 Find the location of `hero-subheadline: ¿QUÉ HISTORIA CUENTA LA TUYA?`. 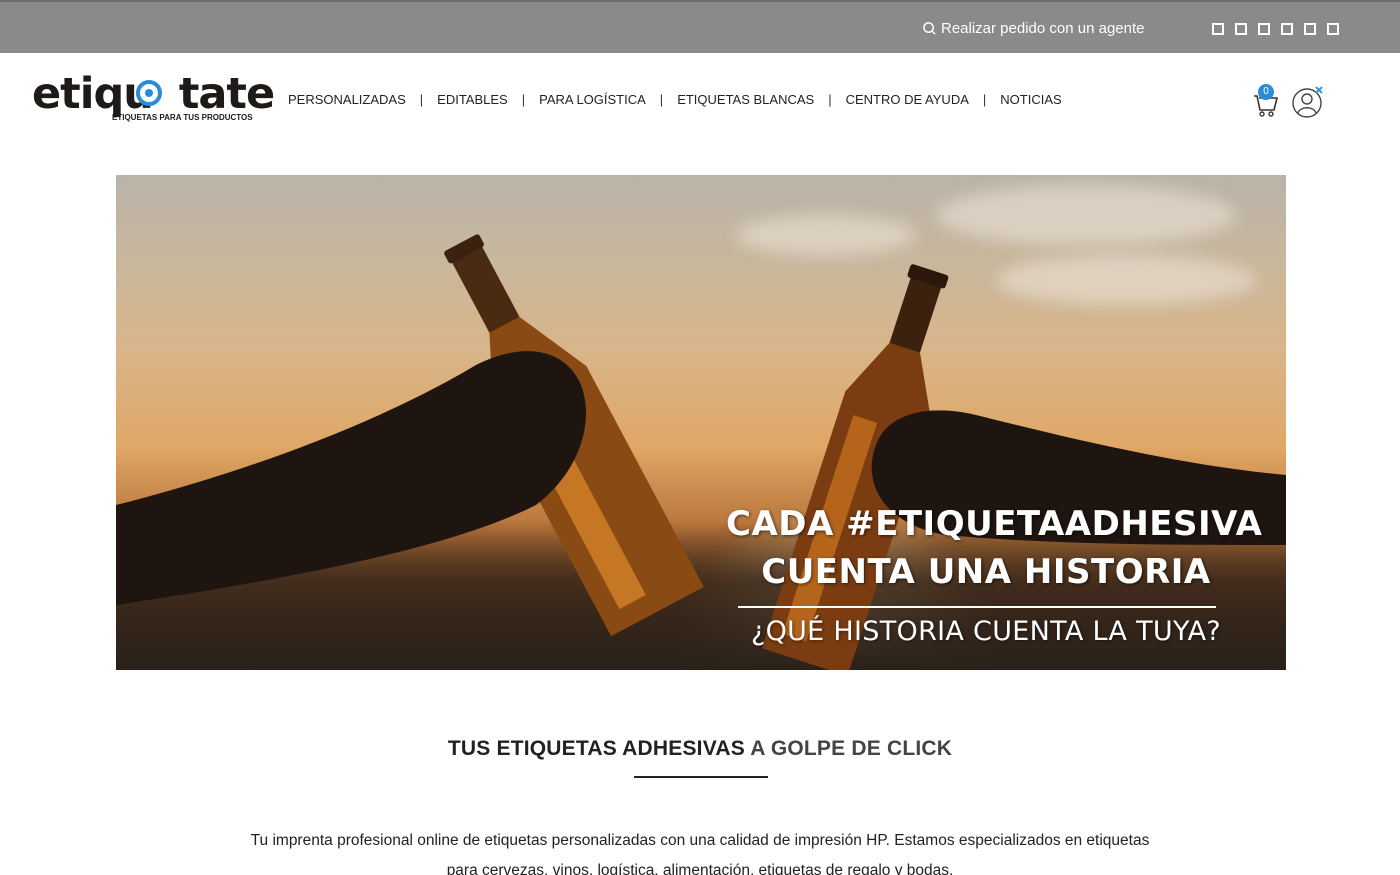

hero-subheadline: ¿QUÉ HISTORIA CUENTA LA TUYA? is located at coordinates (986, 631).